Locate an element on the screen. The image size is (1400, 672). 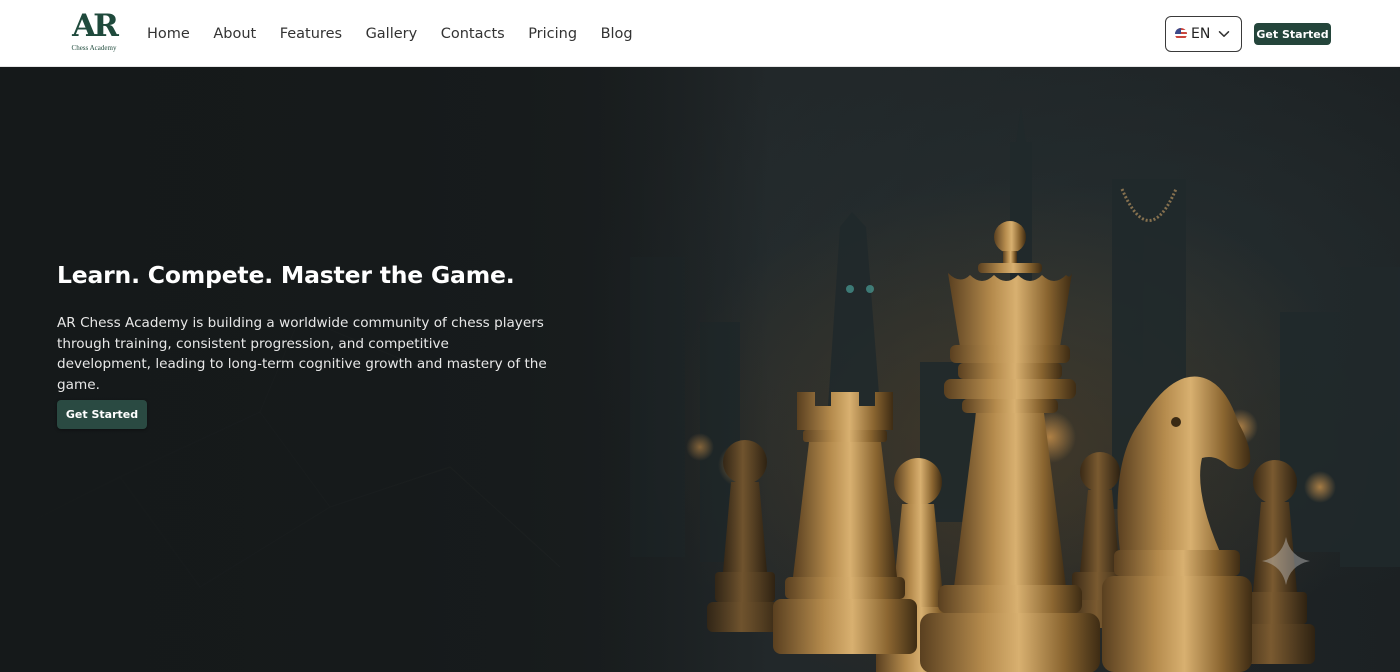
language-selector: EN is located at coordinates (1203, 34).